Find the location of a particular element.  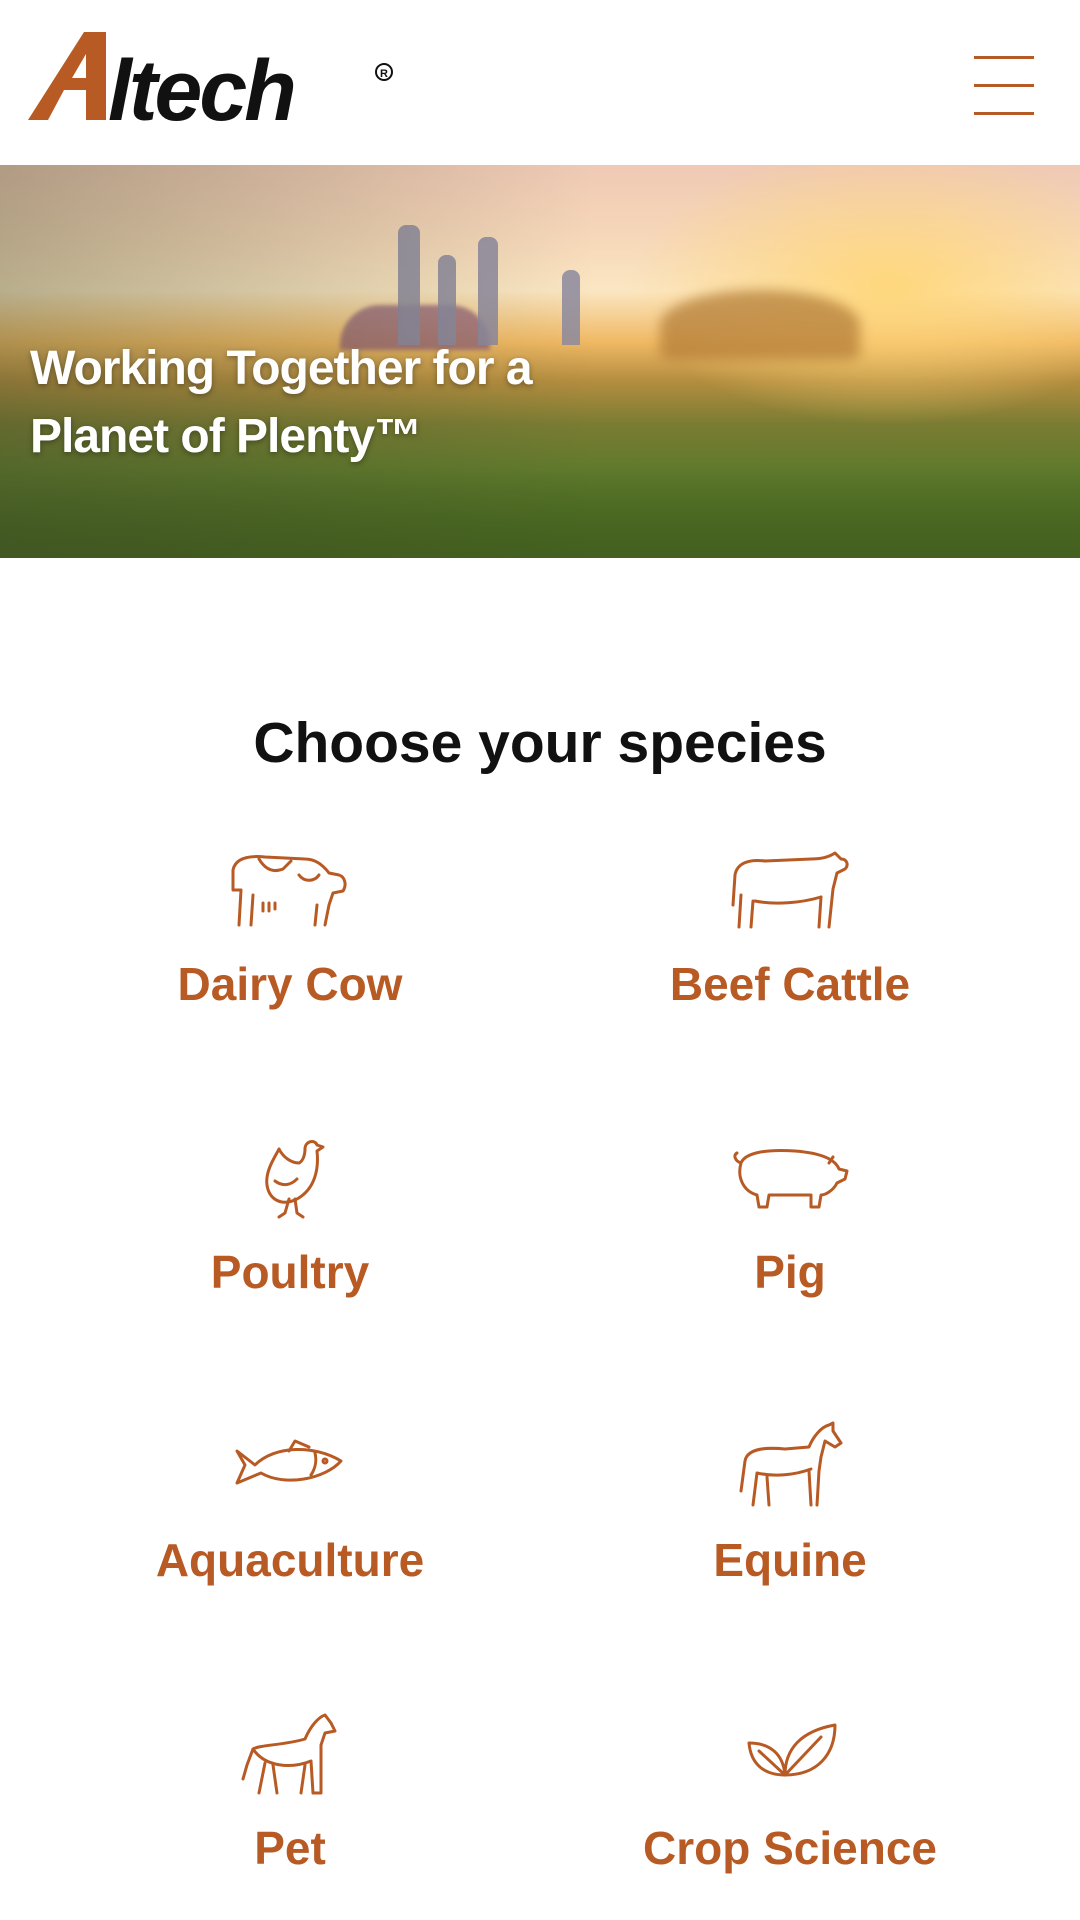

pig-icon is located at coordinates (790, 1178).